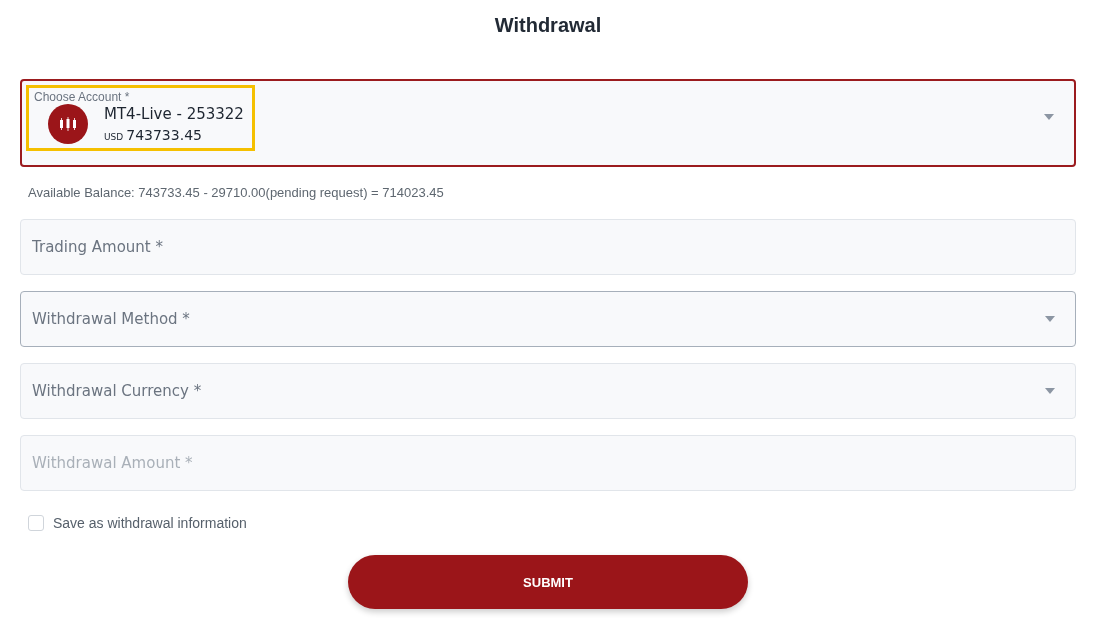  What do you see at coordinates (236, 192) in the screenshot?
I see `available-balance-text: Available Balance: 743733.45 - 29710.00(pending request) = 714023.45` at bounding box center [236, 192].